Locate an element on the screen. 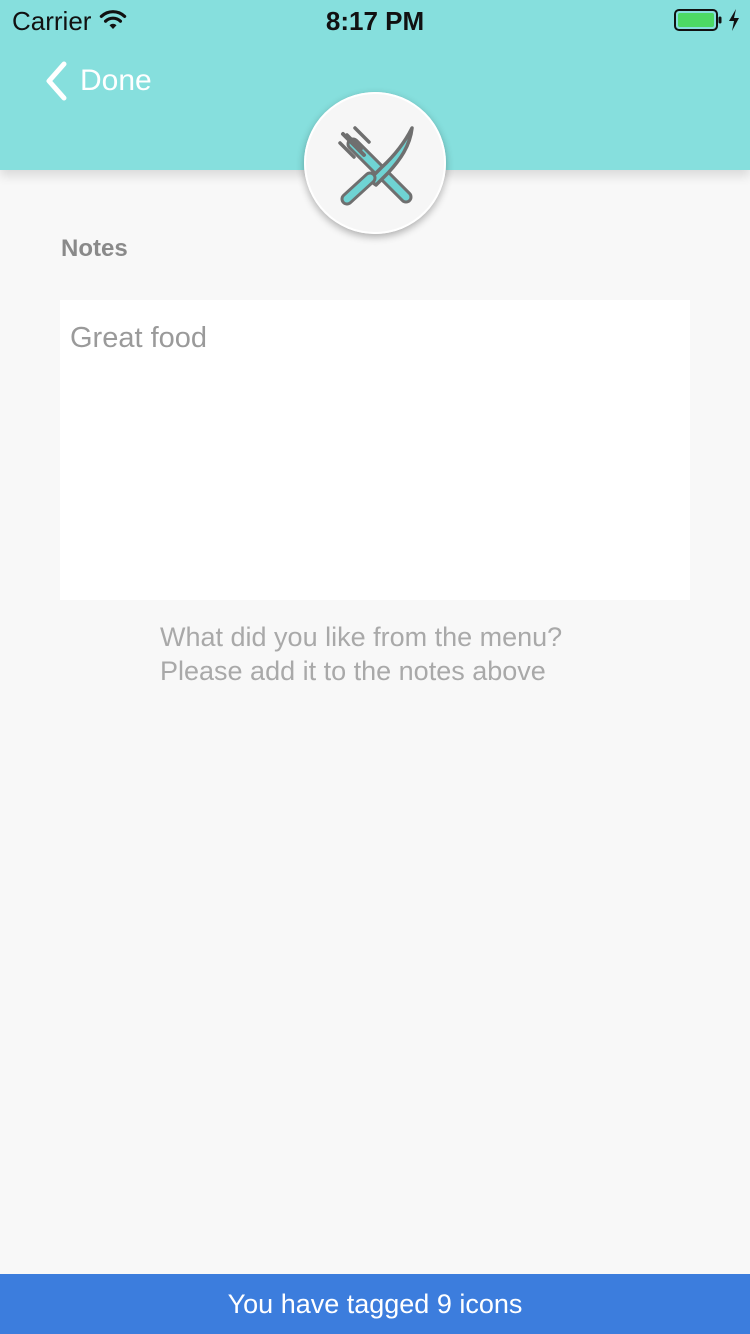  status-bar: Carrier 8:17 PM is located at coordinates (375, 20).